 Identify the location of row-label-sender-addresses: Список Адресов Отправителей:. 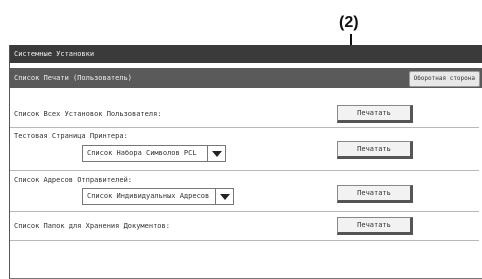
(73, 180).